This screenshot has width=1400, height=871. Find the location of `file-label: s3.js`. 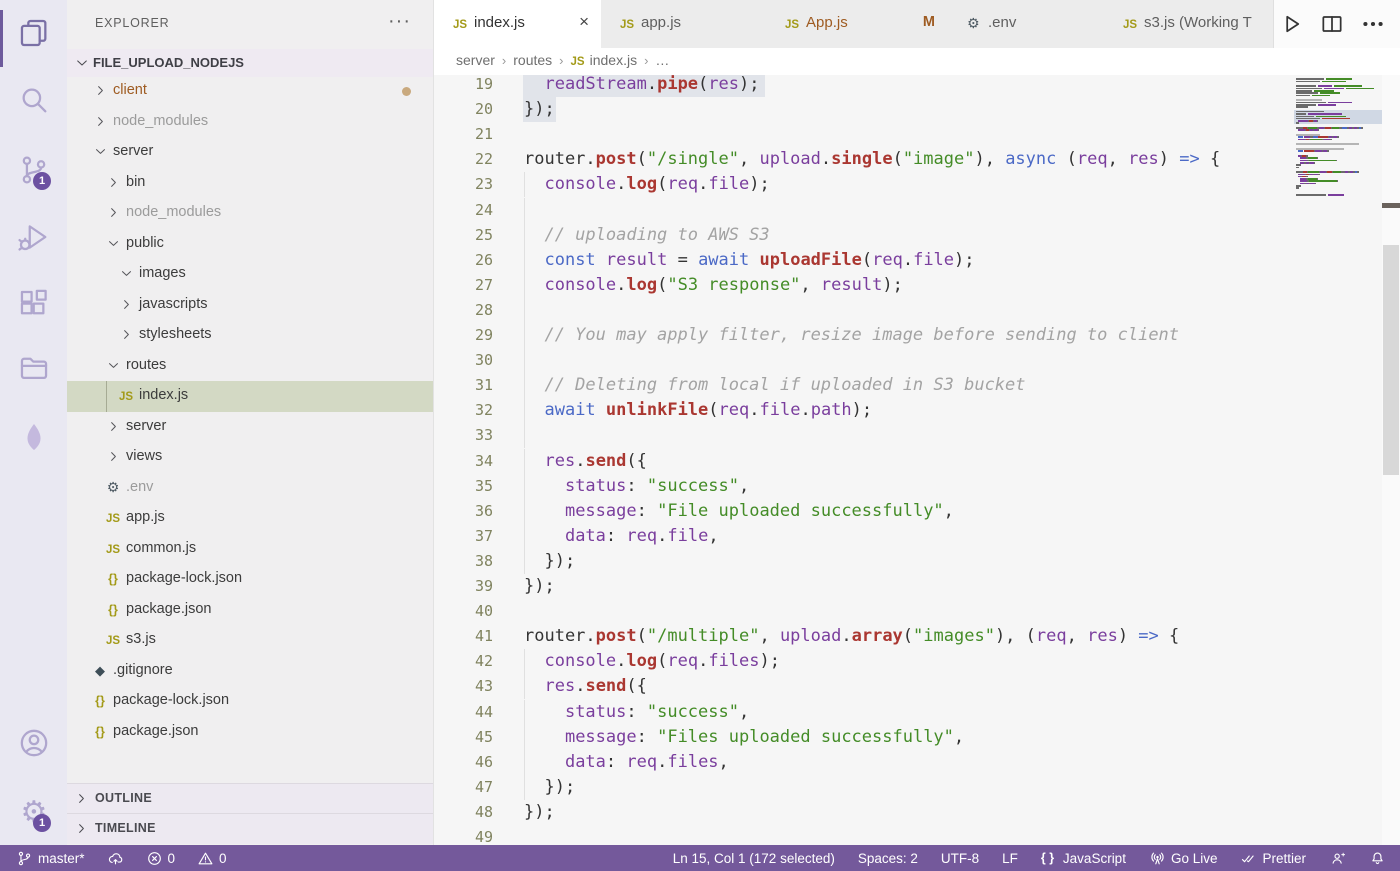

file-label: s3.js is located at coordinates (141, 639).